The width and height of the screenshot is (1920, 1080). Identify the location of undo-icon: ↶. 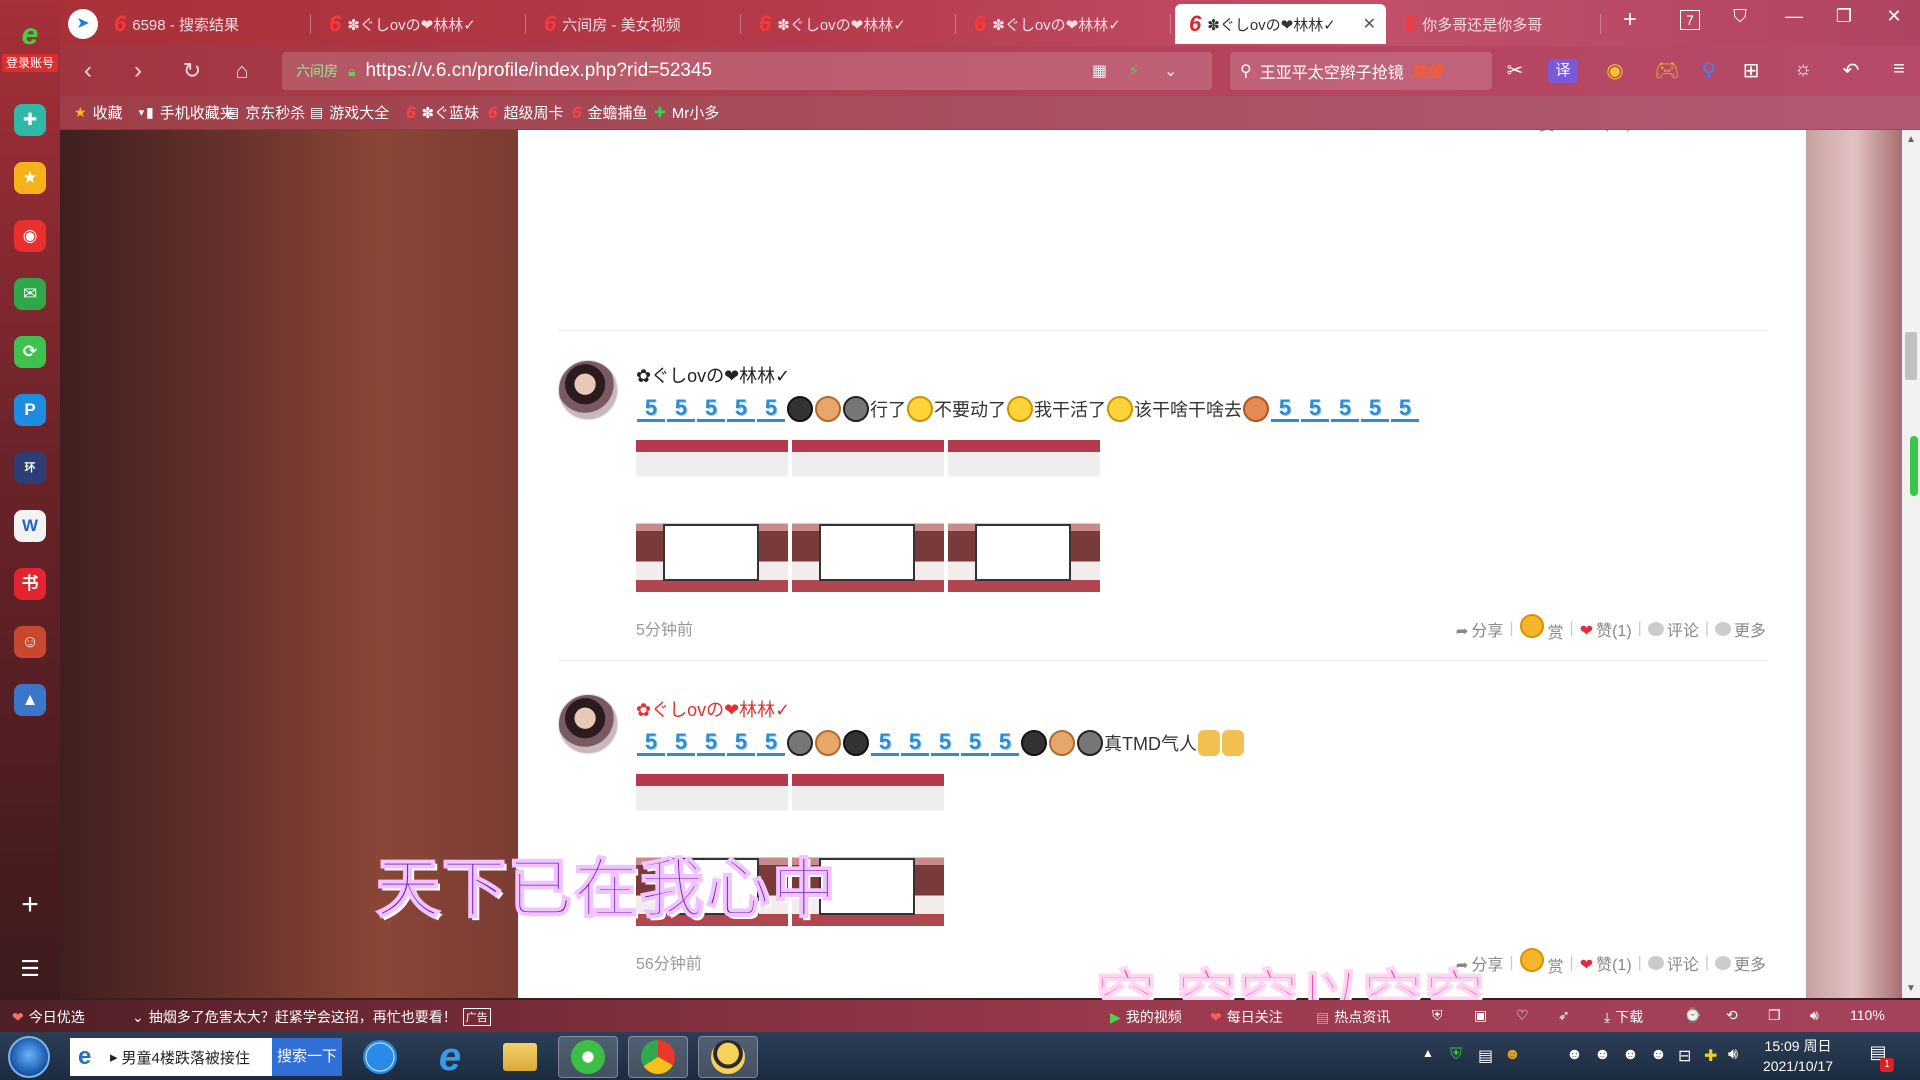
(1851, 70).